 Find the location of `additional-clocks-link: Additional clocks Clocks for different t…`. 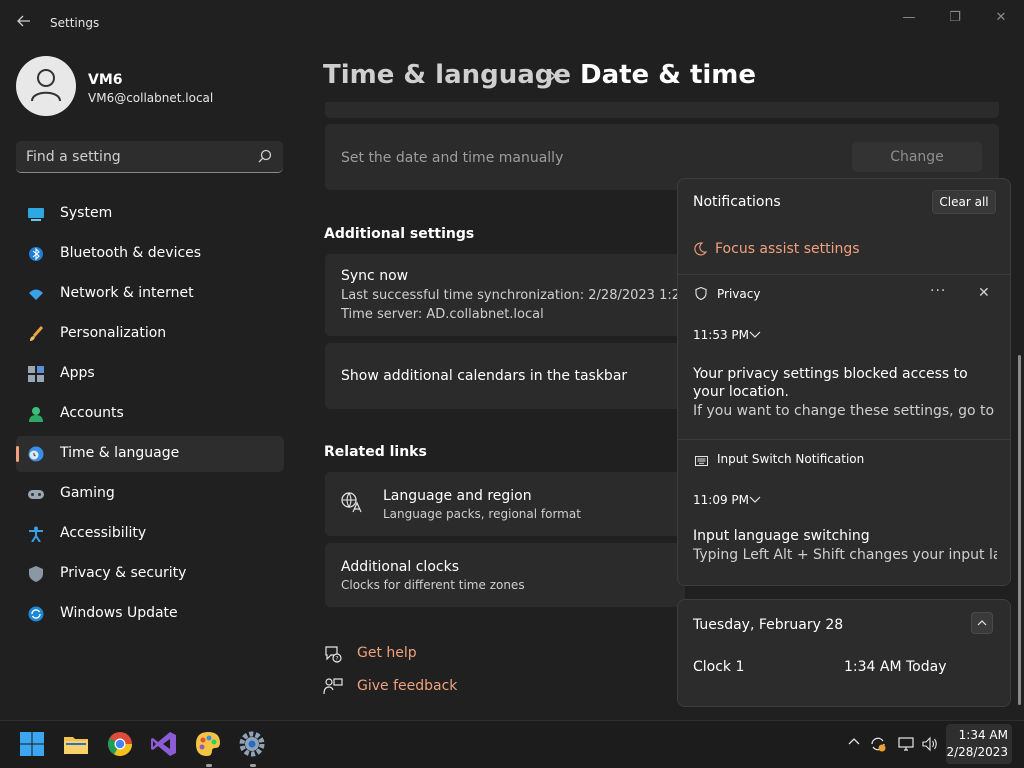

additional-clocks-link: Additional clocks Clocks for different t… is located at coordinates (505, 575).